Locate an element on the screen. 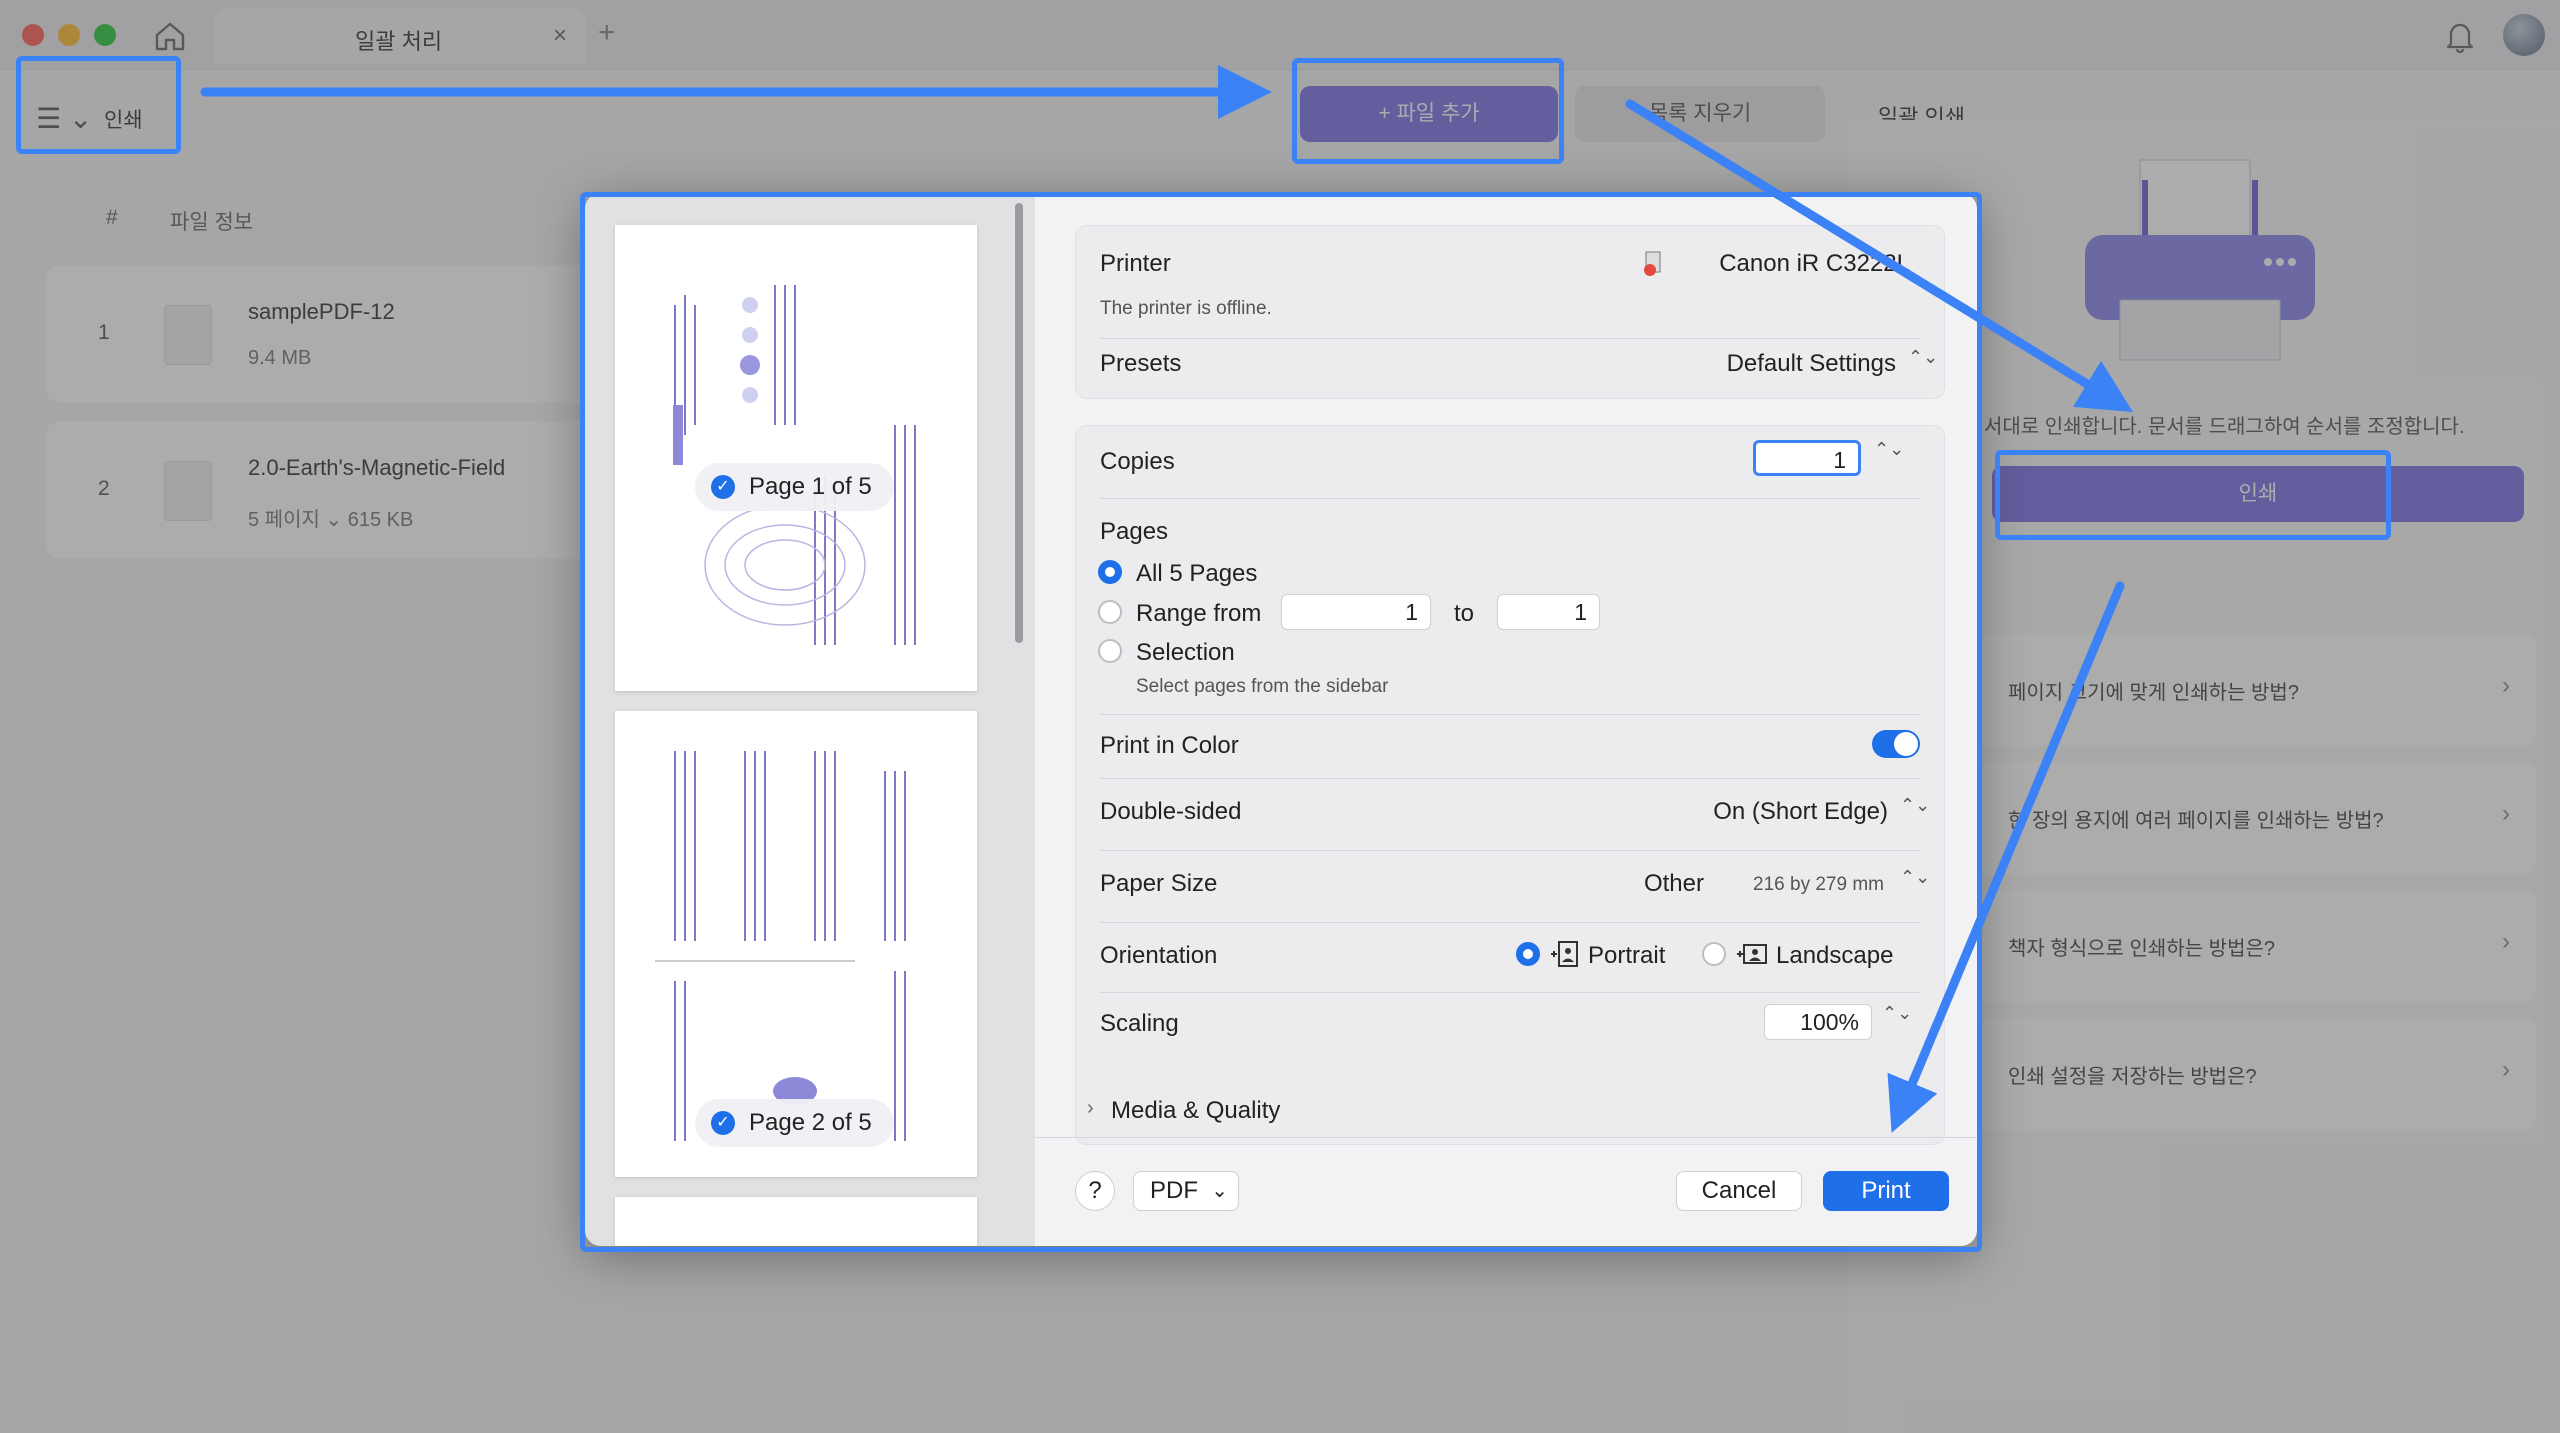 The height and width of the screenshot is (1433, 2560). highlight-add-file is located at coordinates (1428, 111).